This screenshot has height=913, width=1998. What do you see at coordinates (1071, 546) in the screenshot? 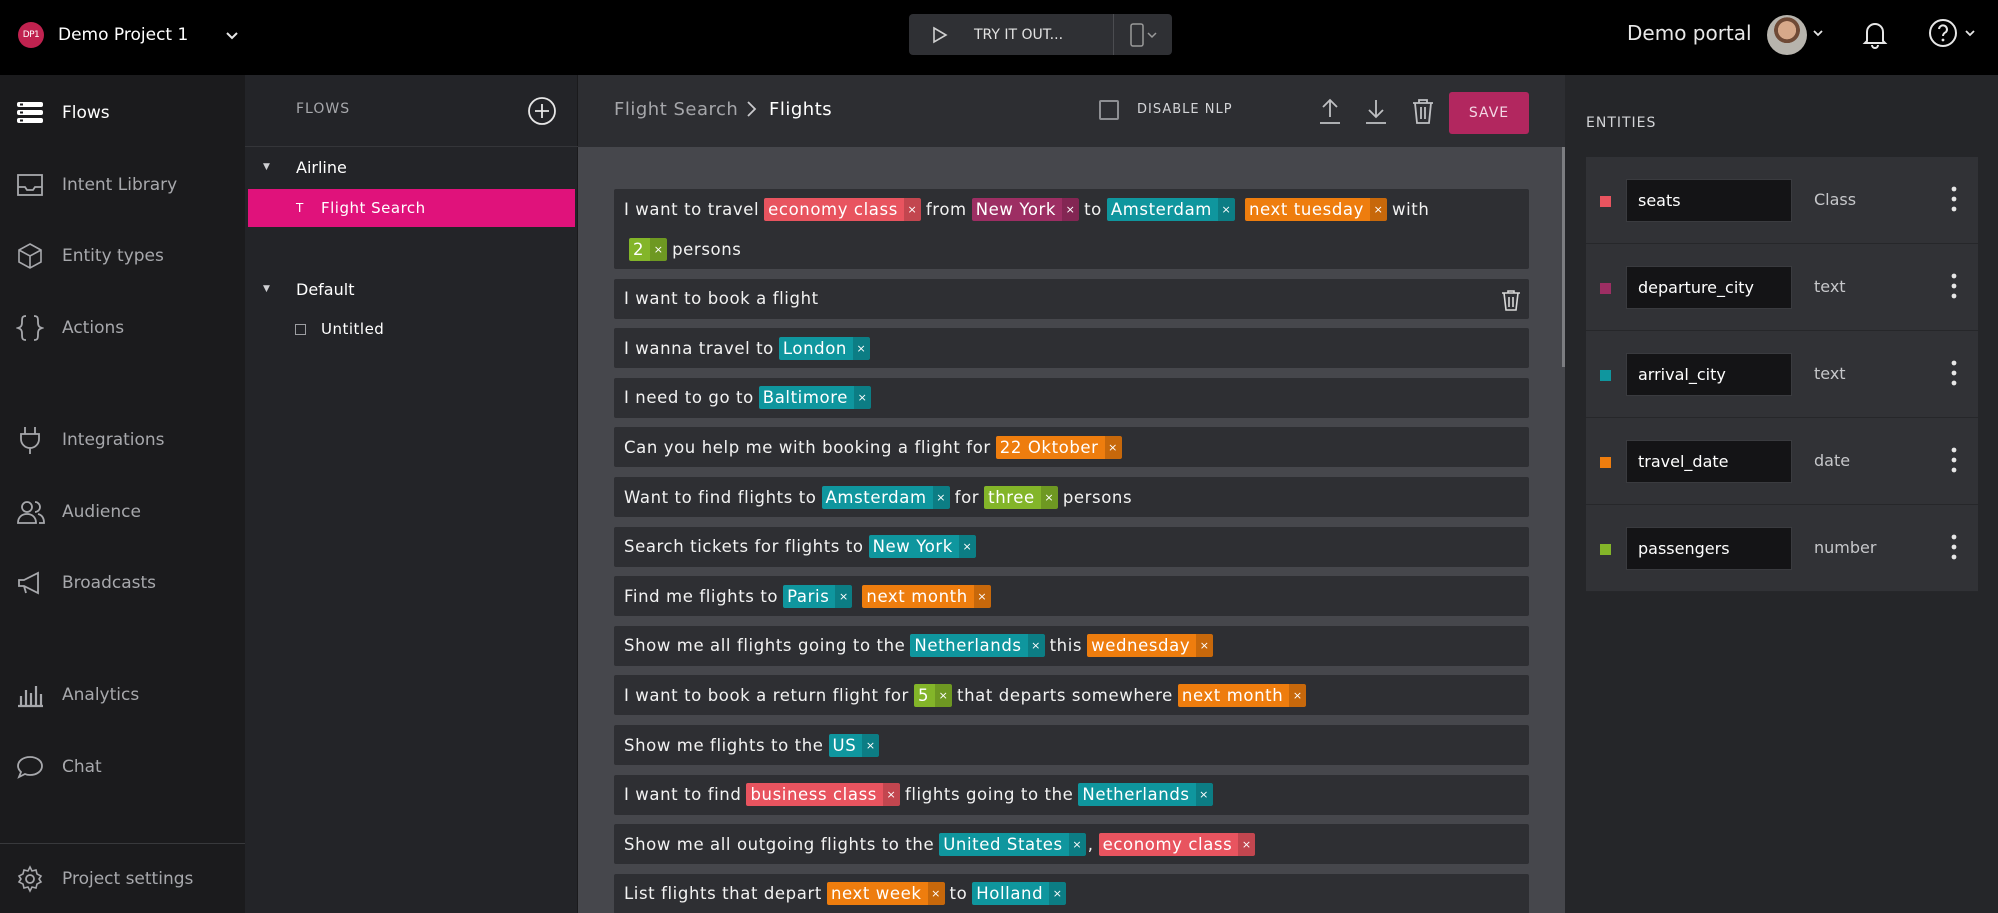
I see `utterance-row: Search tickets for flights to New York ×` at bounding box center [1071, 546].